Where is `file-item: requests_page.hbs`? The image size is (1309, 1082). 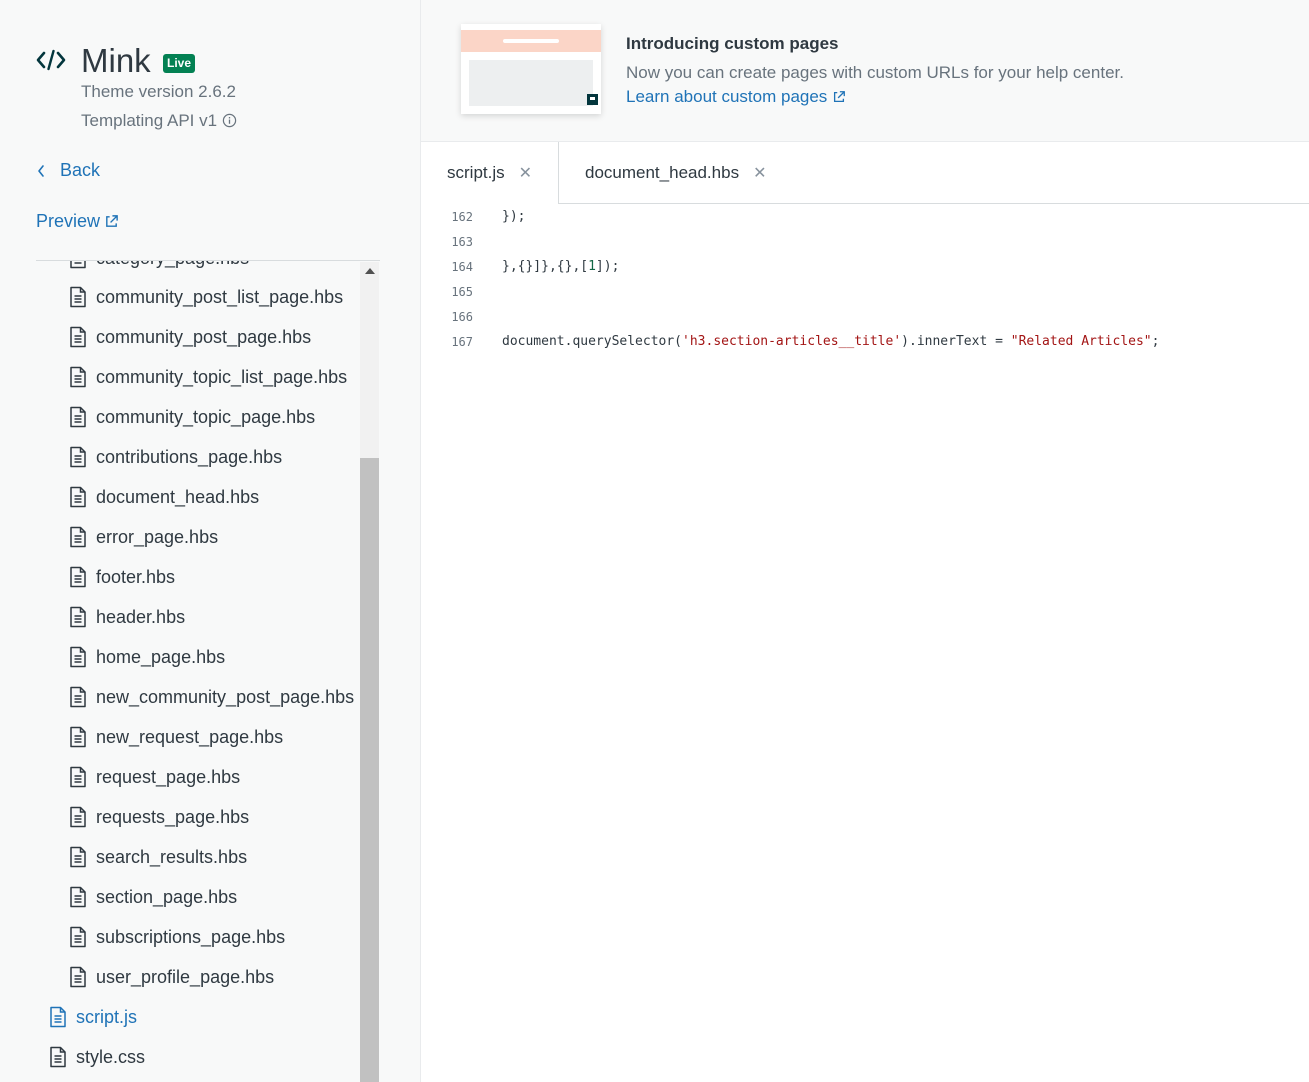
file-item: requests_page.hbs is located at coordinates (158, 817).